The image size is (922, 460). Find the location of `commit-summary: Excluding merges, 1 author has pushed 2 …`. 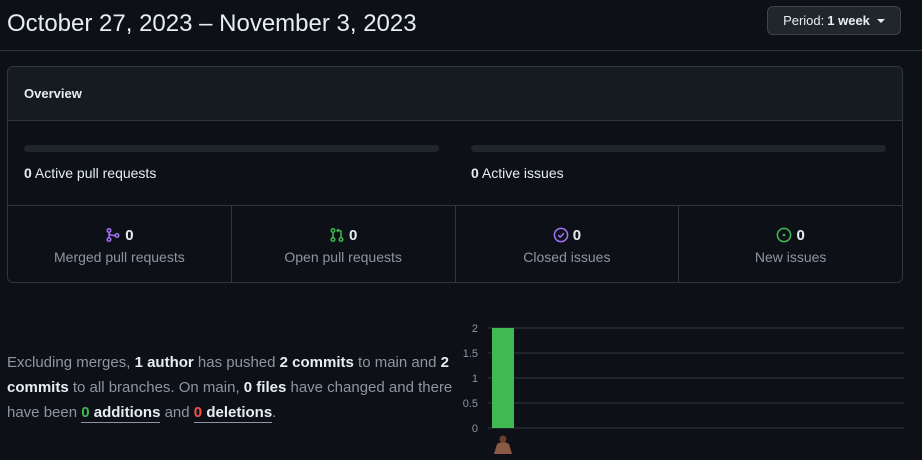

commit-summary: Excluding merges, 1 author has pushed 2 … is located at coordinates (232, 387).